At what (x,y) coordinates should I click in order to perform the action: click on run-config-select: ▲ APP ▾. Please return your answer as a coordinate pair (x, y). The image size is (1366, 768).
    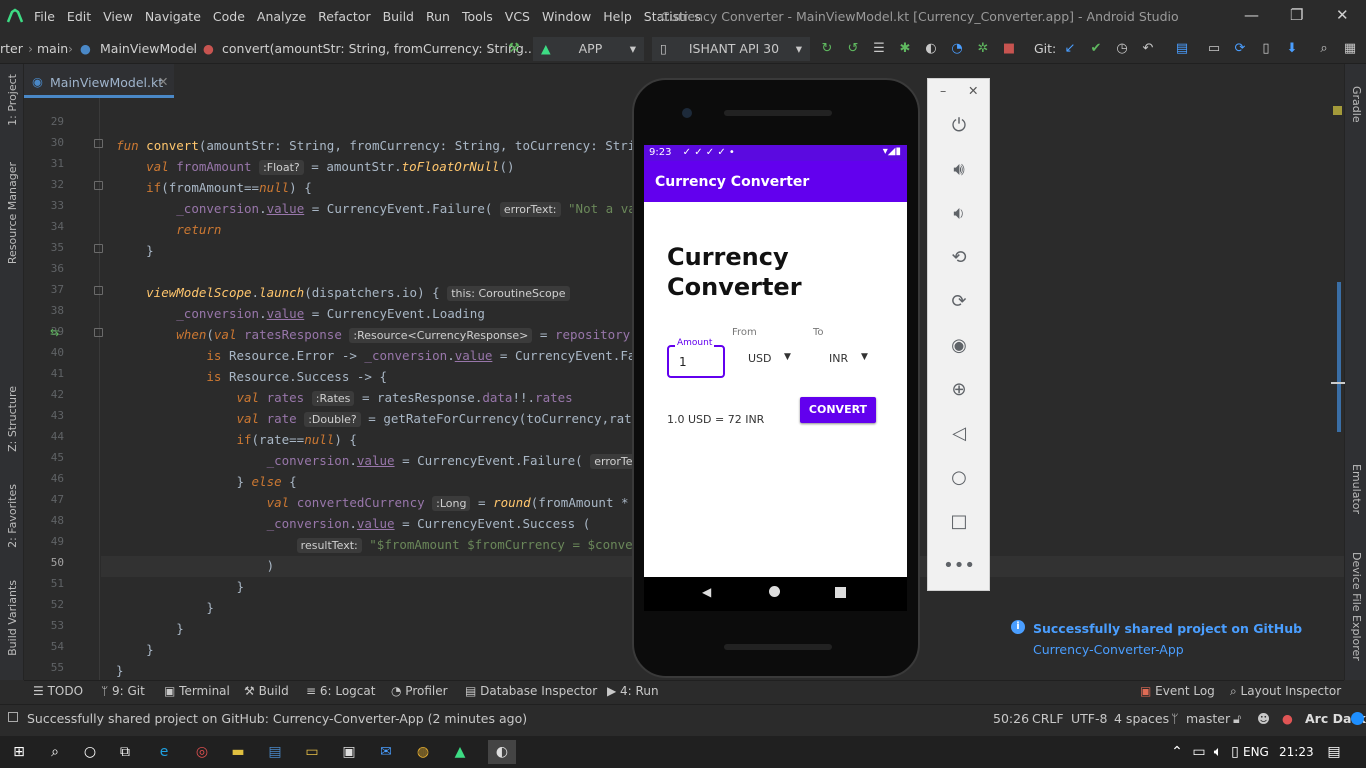
    Looking at the image, I should click on (588, 49).